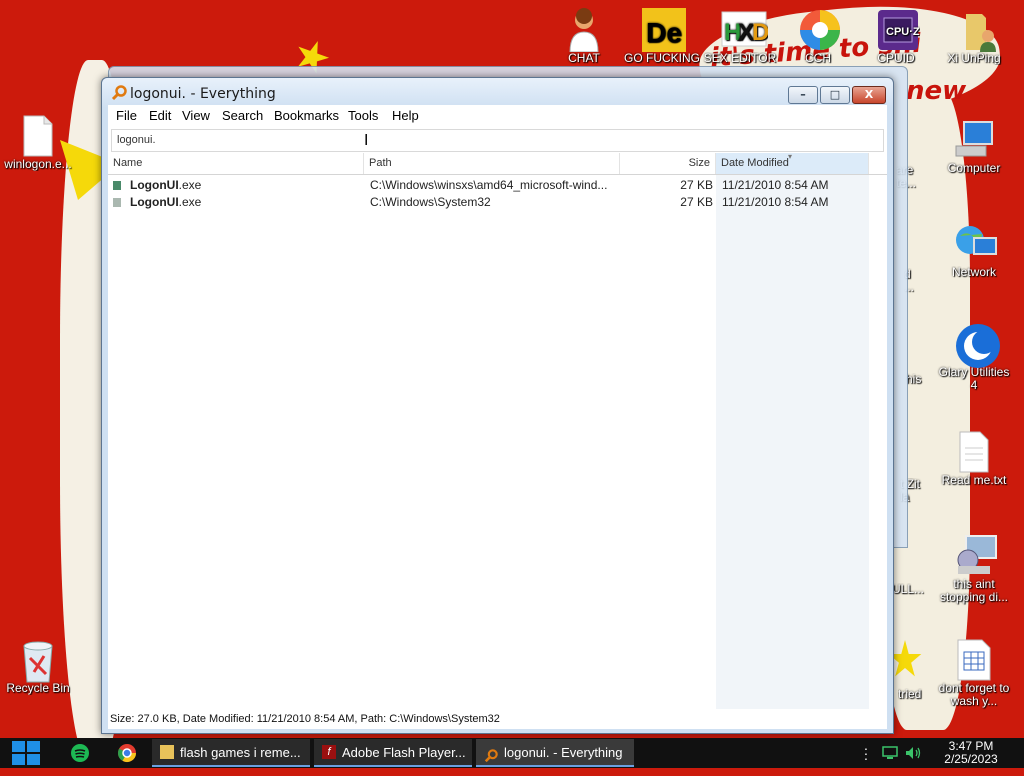 Image resolution: width=1024 pixels, height=776 pixels. I want to click on date-column-highlight, so click(792, 442).